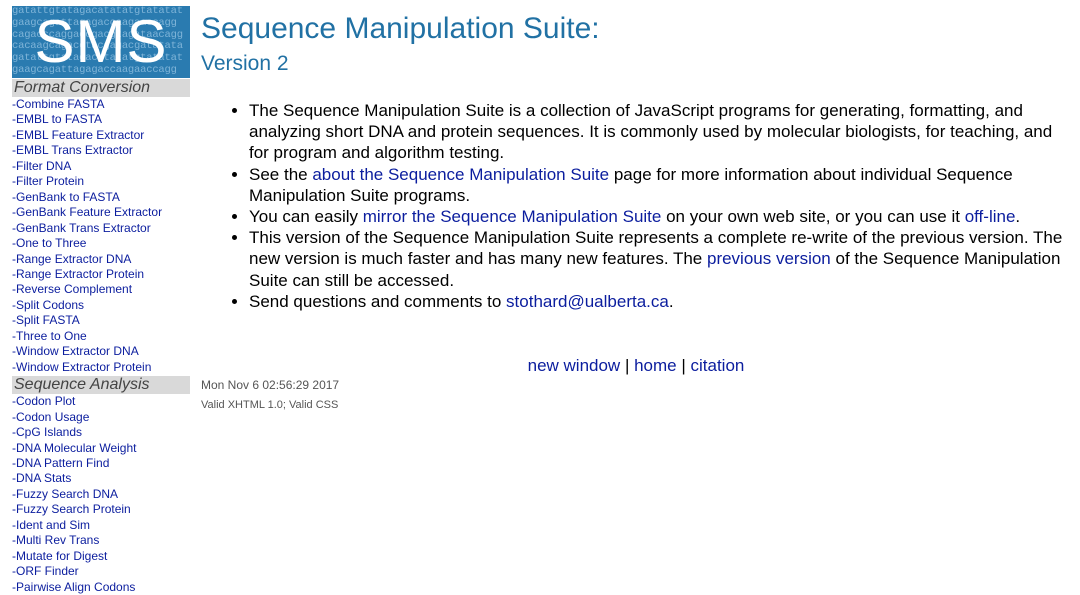  I want to click on sidebar-link-embl-to-fasta: -EMBL to FASTA, so click(57, 119).